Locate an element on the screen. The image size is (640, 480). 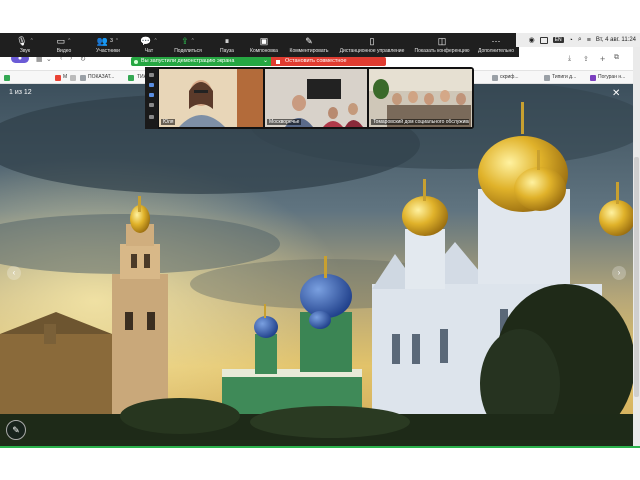
scrollbar-thumb is located at coordinates (636, 277).